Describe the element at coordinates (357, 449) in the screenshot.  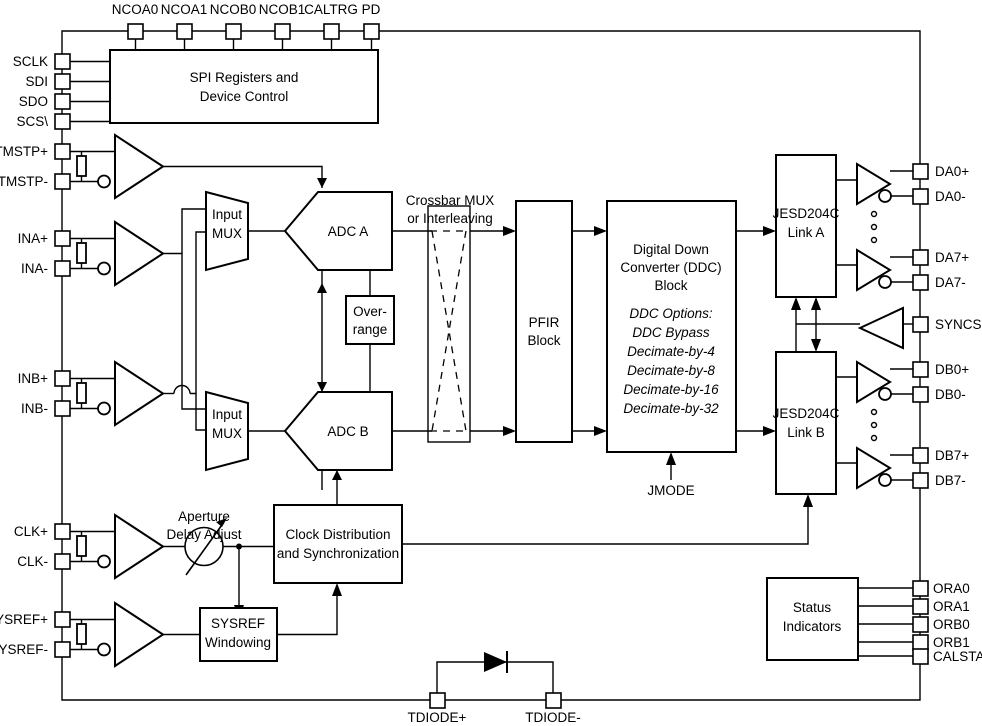
I see `adc-b-block: ADC B` at that location.